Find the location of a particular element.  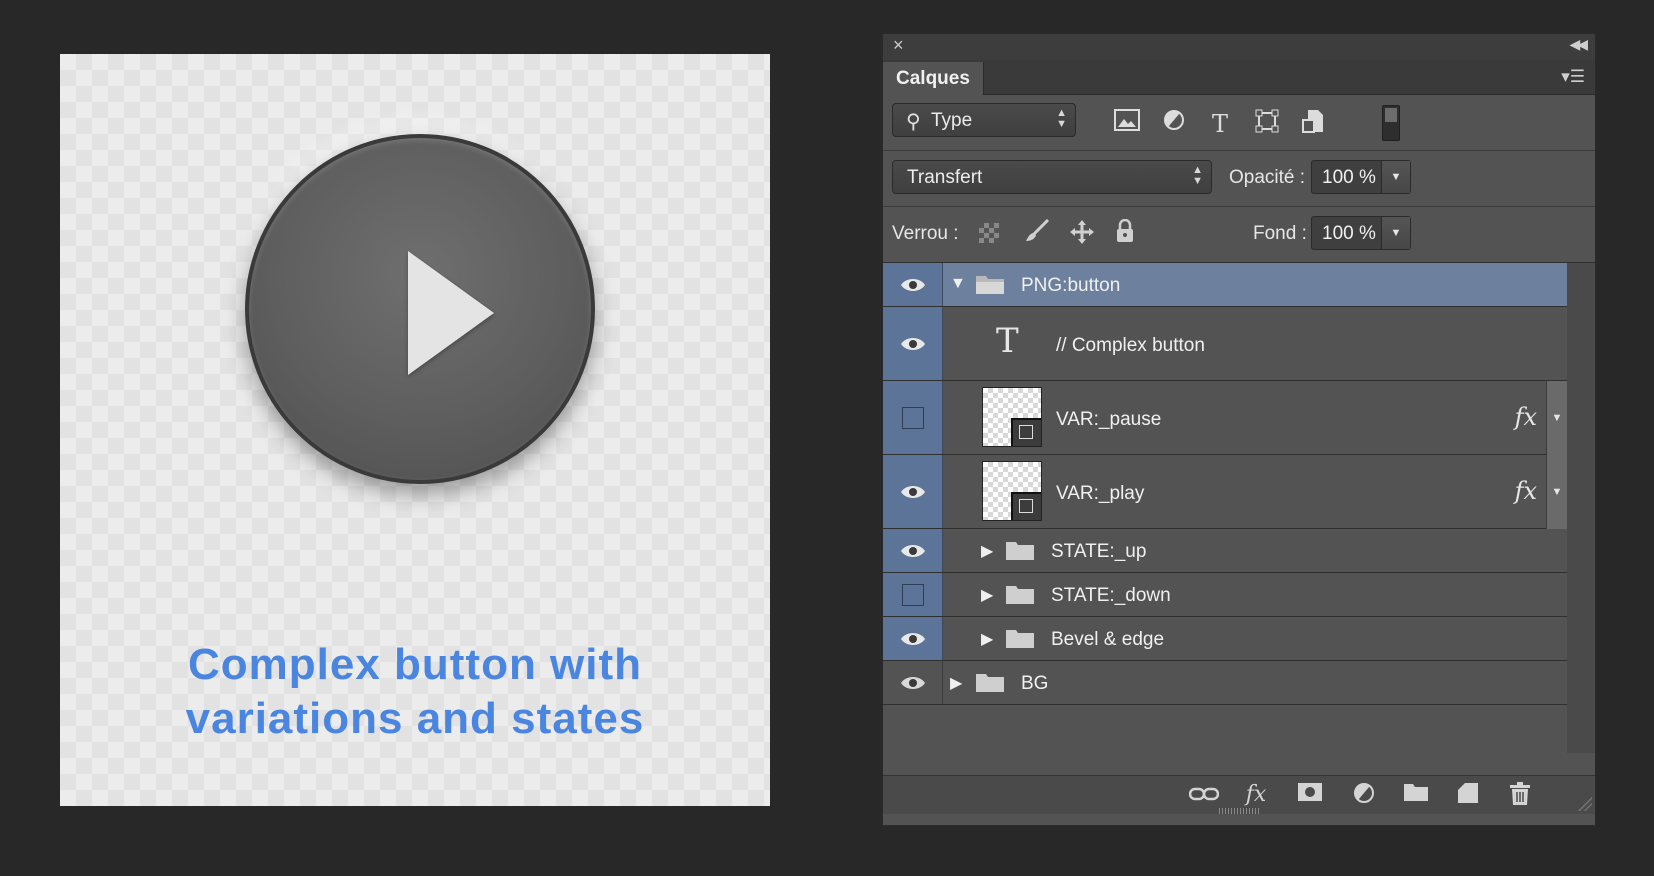

layer-row-bevel-edge: ▶ Bevel & edge is located at coordinates (1225, 639).